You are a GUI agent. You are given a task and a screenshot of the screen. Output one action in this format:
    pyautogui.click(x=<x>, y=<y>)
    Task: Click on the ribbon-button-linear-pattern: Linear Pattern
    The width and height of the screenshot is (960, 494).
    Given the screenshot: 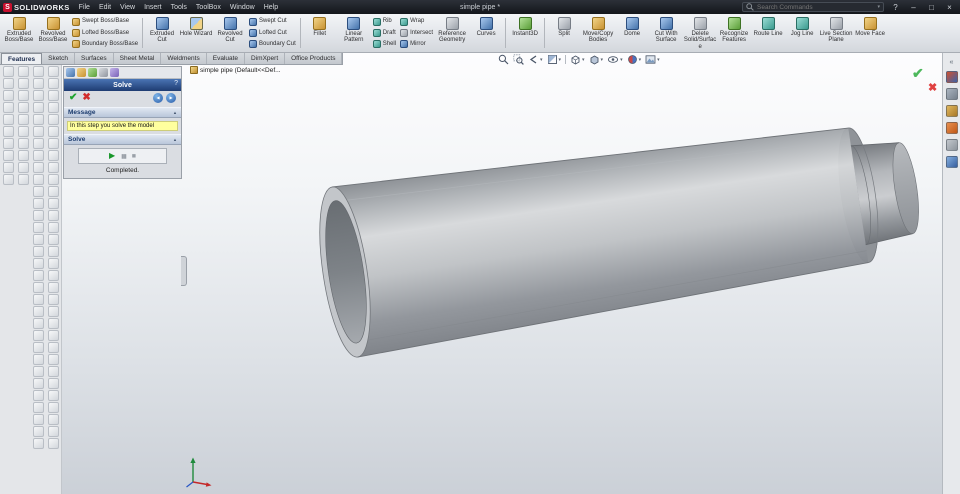 What is the action you would take?
    pyautogui.click(x=354, y=33)
    